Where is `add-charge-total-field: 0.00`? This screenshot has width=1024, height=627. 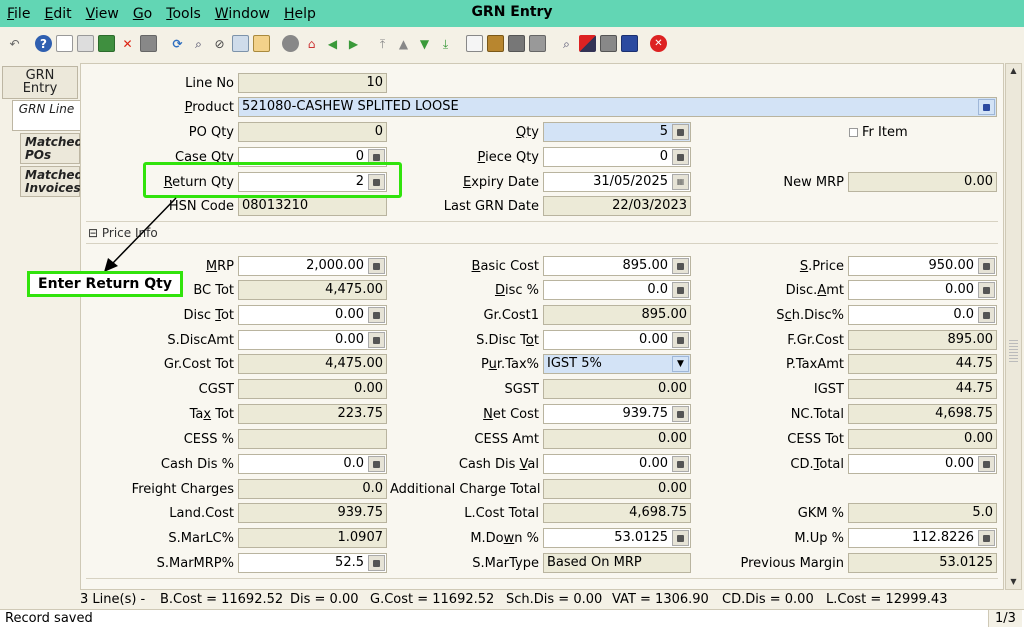
add-charge-total-field: 0.00 is located at coordinates (617, 489).